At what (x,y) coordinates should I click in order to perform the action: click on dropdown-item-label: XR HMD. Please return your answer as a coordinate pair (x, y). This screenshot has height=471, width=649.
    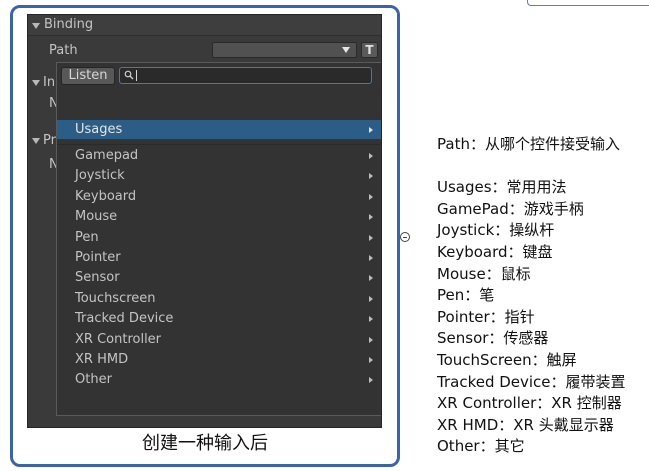
    Looking at the image, I should click on (102, 359).